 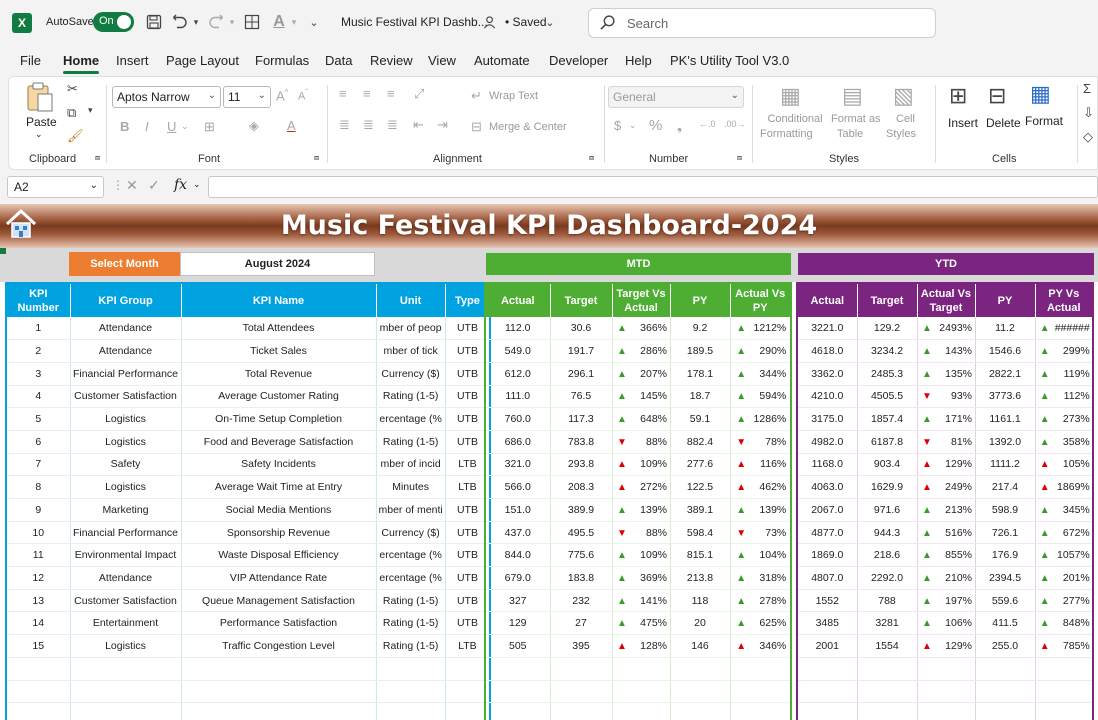 What do you see at coordinates (581, 487) in the screenshot?
I see `mtd-target-cell: 208.3` at bounding box center [581, 487].